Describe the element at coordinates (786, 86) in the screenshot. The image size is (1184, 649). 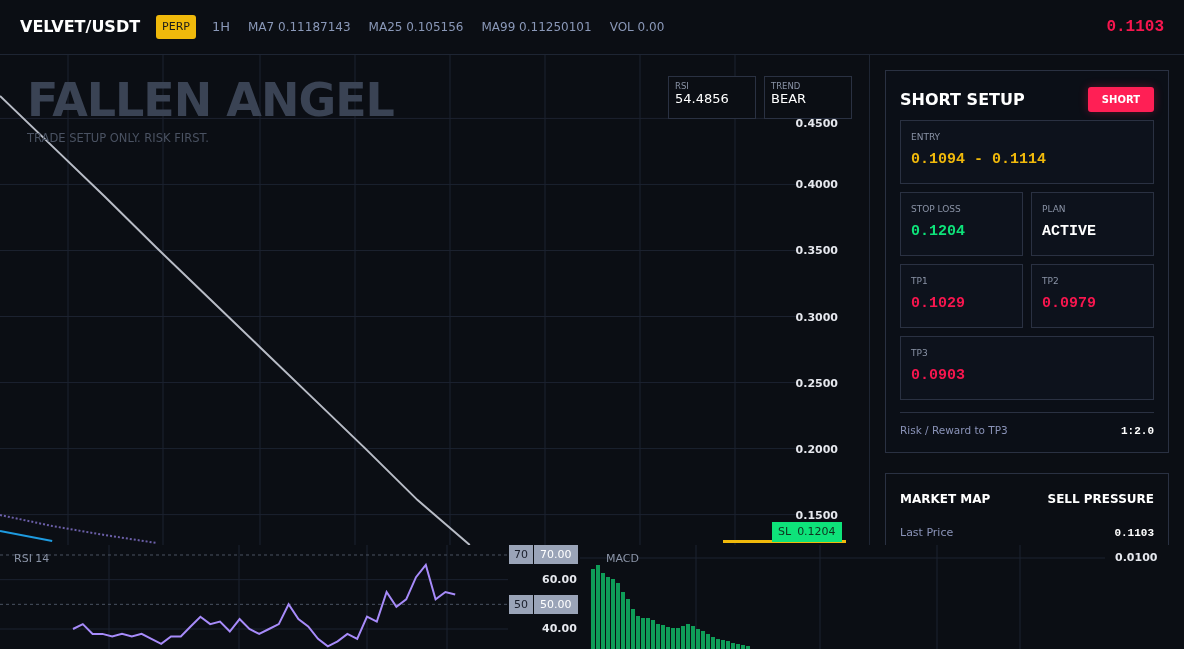
I see `stat-label: TREND` at that location.